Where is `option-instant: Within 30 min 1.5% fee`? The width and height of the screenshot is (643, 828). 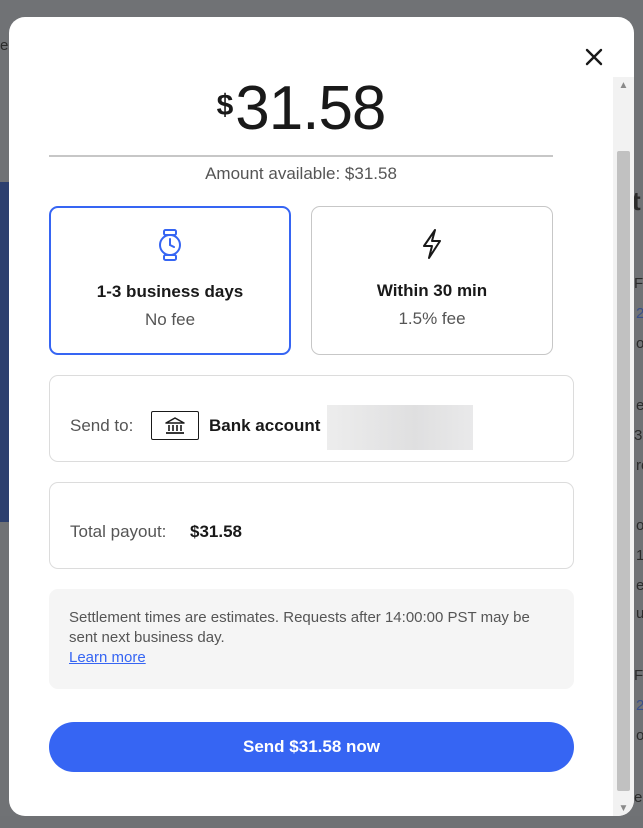 option-instant: Within 30 min 1.5% fee is located at coordinates (432, 280).